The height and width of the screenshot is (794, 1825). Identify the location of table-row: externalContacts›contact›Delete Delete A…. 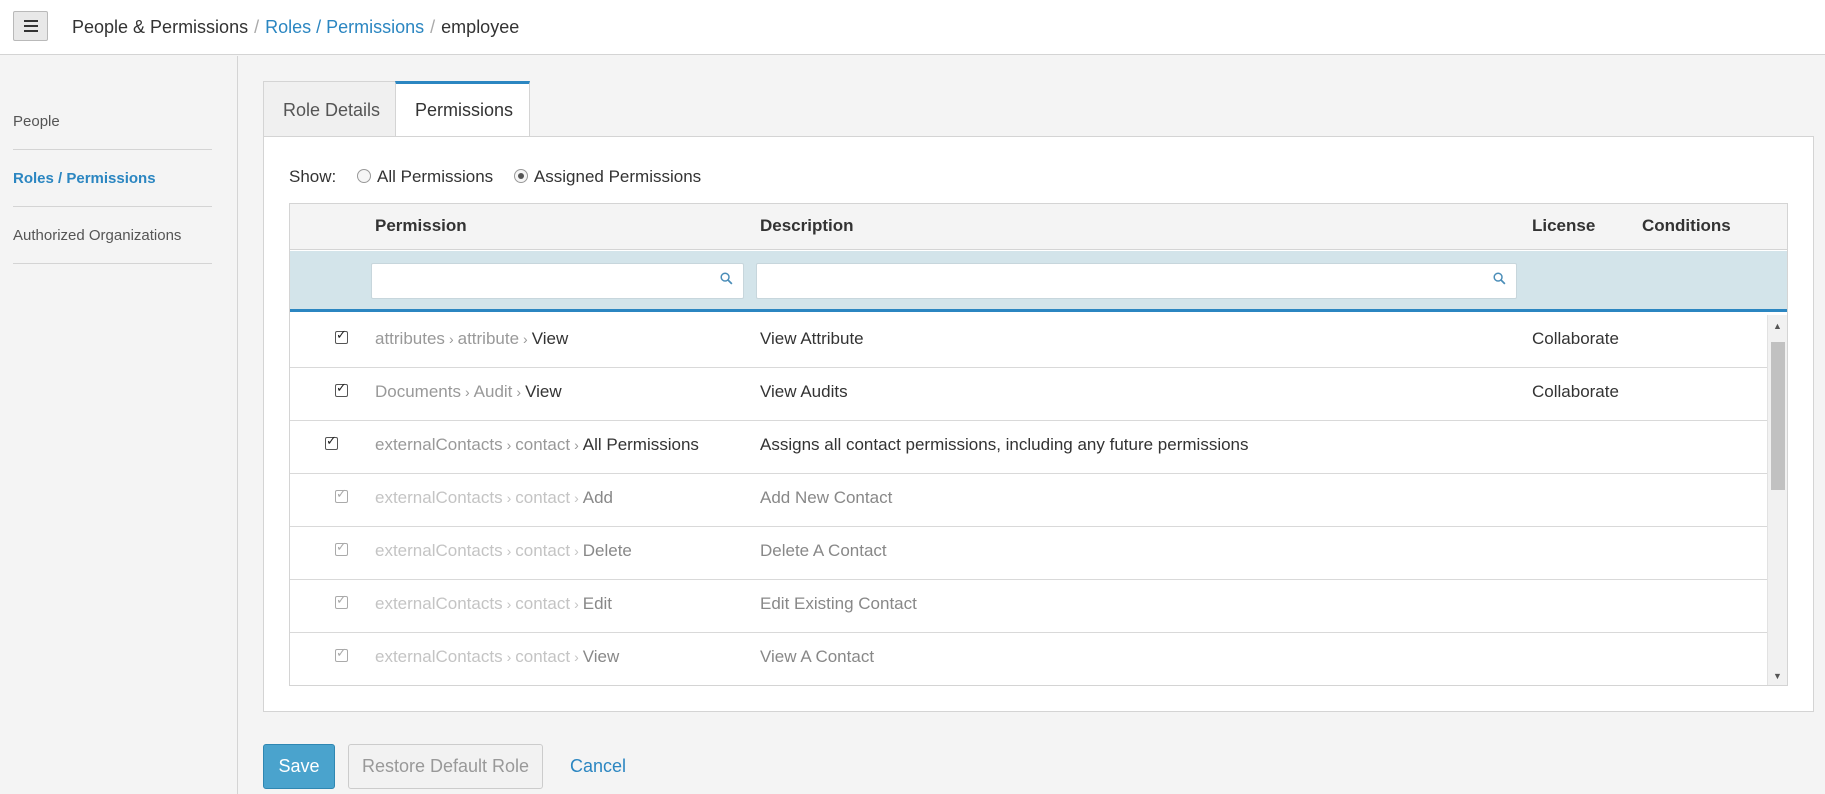
(1028, 553).